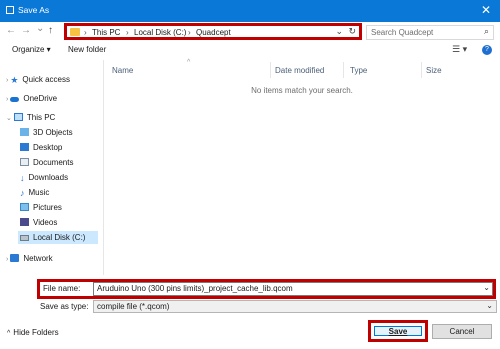 This screenshot has width=500, height=349. What do you see at coordinates (24, 207) in the screenshot?
I see `pictures-icon` at bounding box center [24, 207].